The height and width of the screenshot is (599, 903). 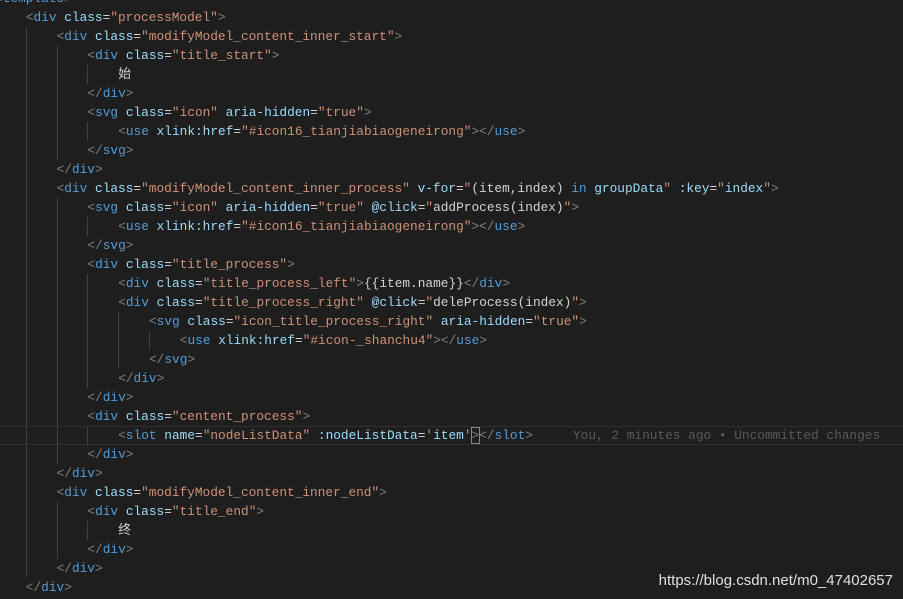 I want to click on code-token: "#icon-_shanchu4", so click(x=368, y=340).